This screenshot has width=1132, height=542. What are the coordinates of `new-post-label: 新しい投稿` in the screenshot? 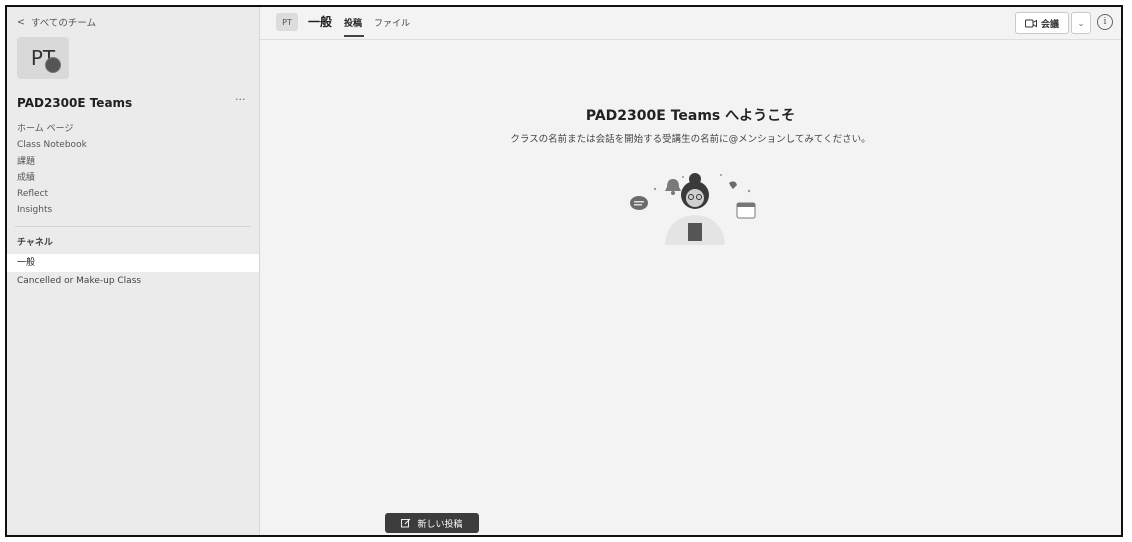 It's located at (440, 524).